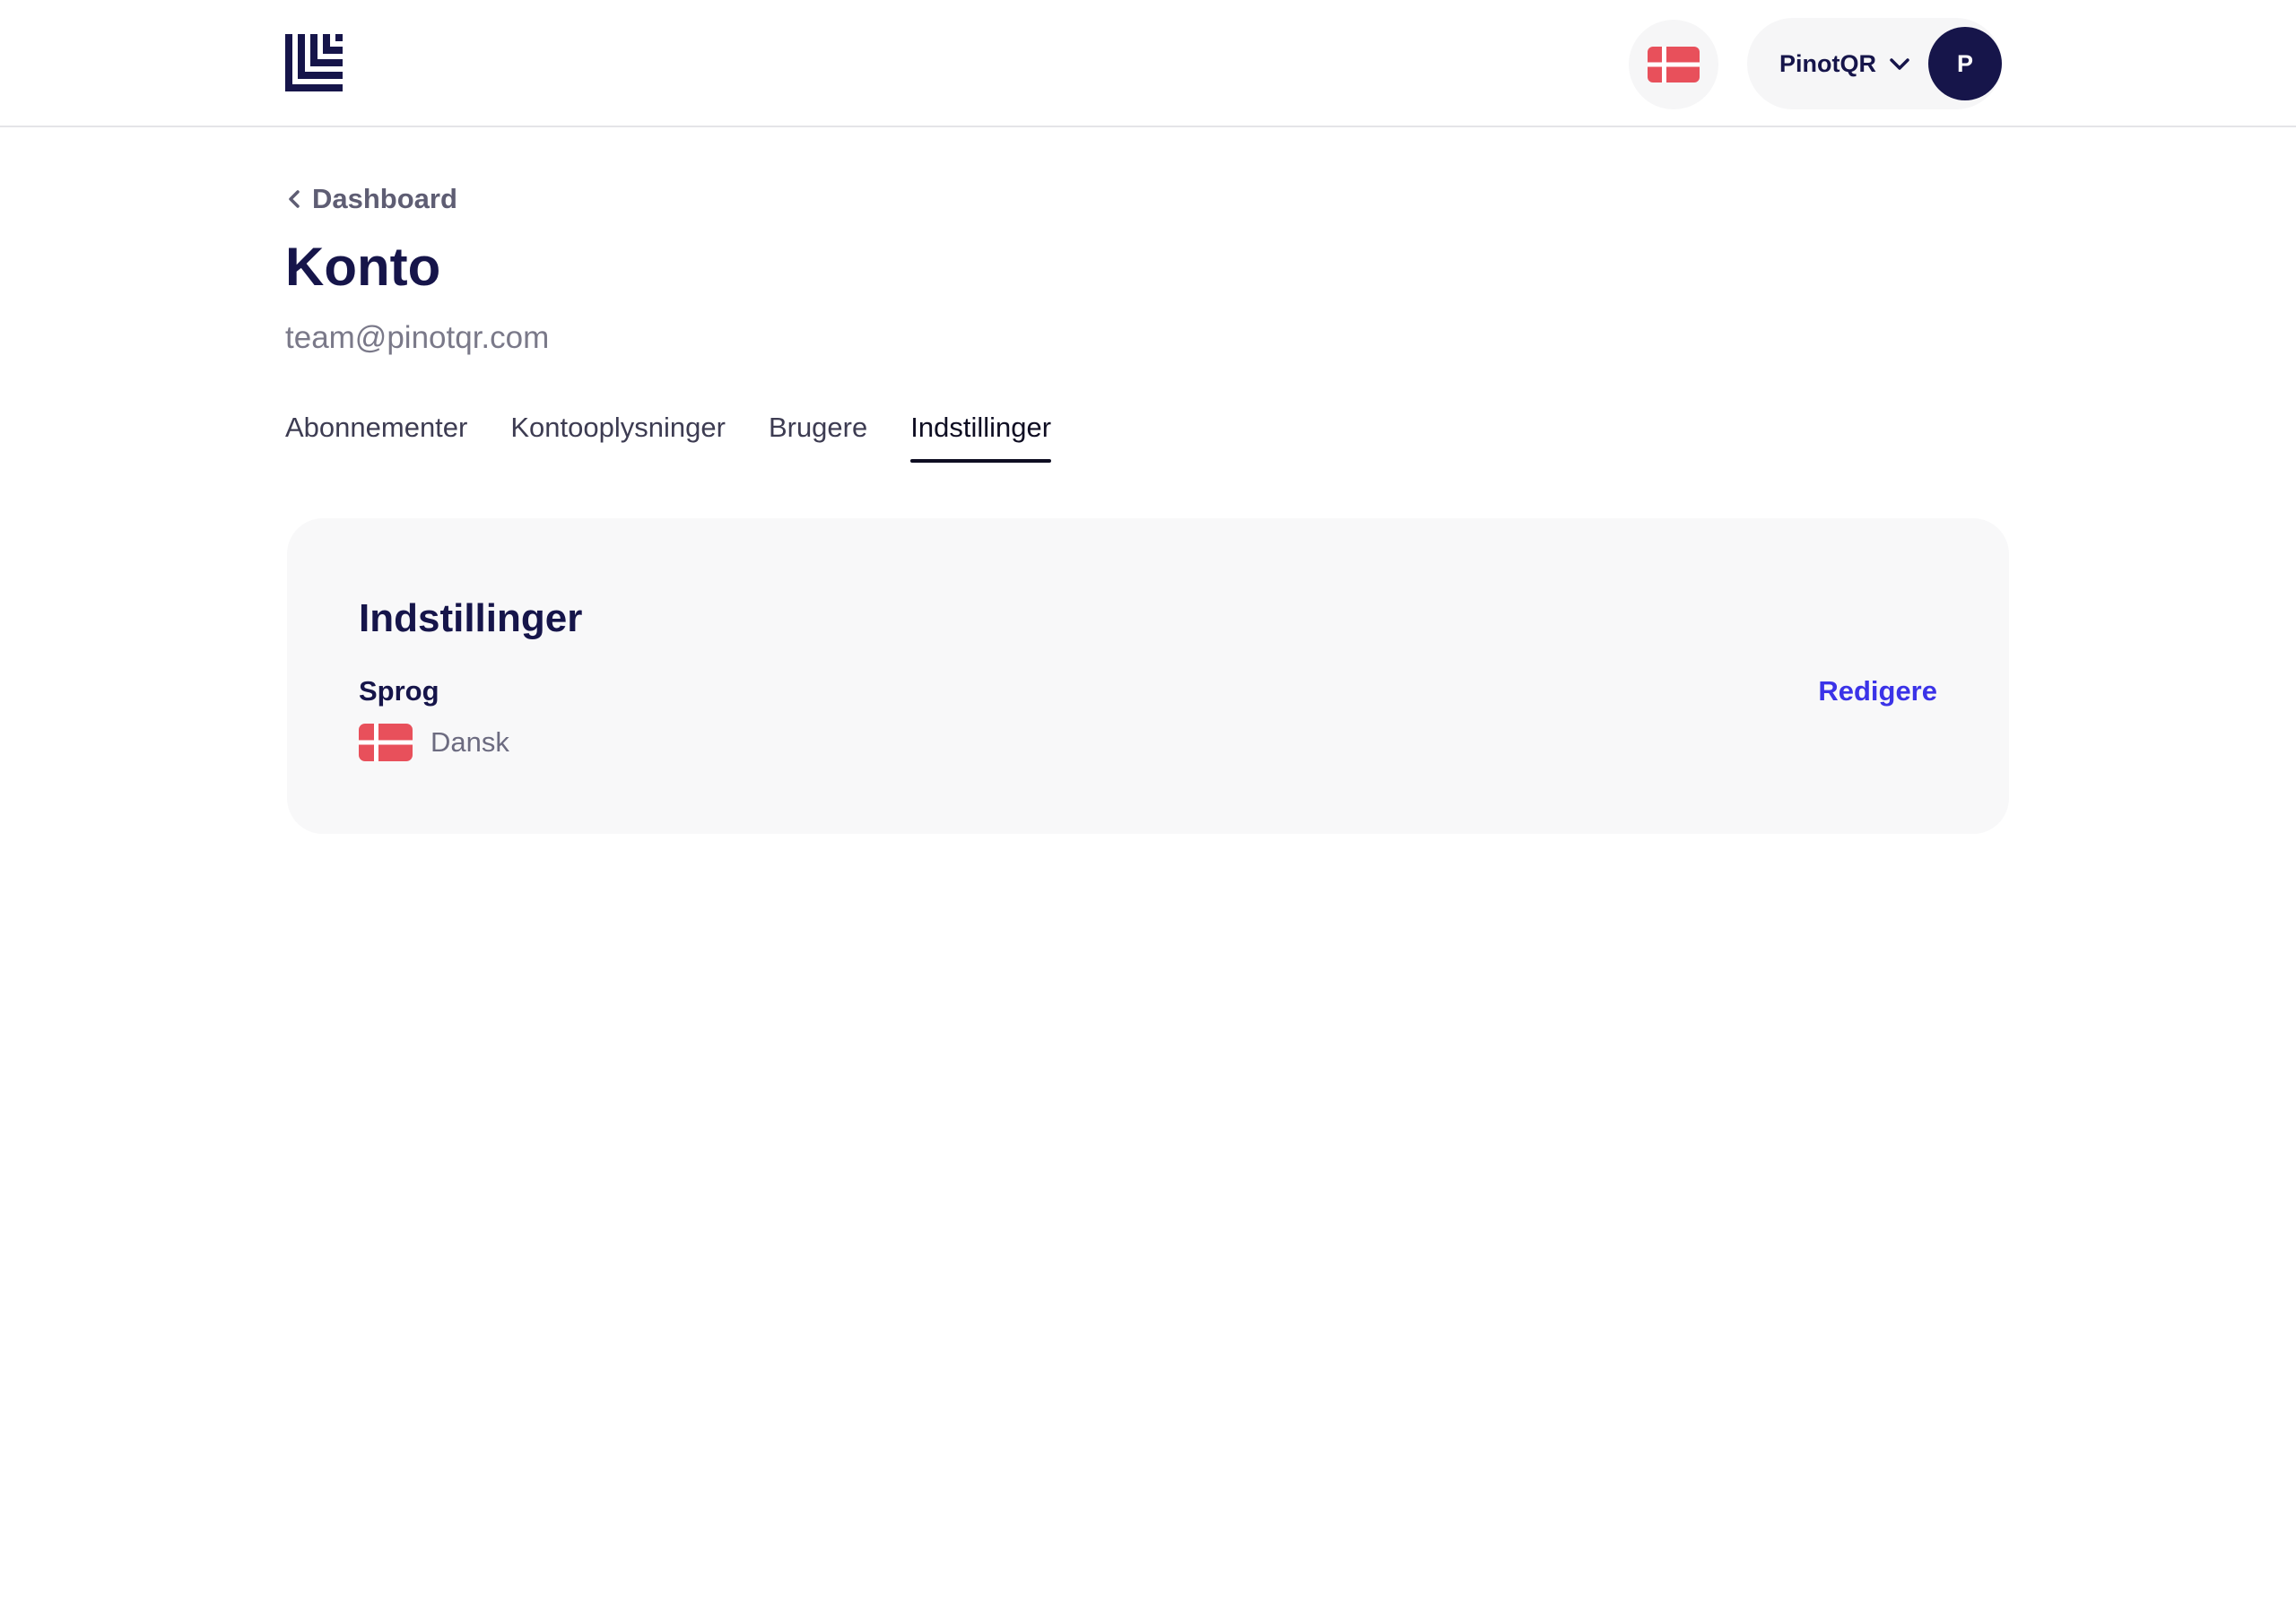  Describe the element at coordinates (376, 434) in the screenshot. I see `tab-abonnementer: Abonnementer` at that location.